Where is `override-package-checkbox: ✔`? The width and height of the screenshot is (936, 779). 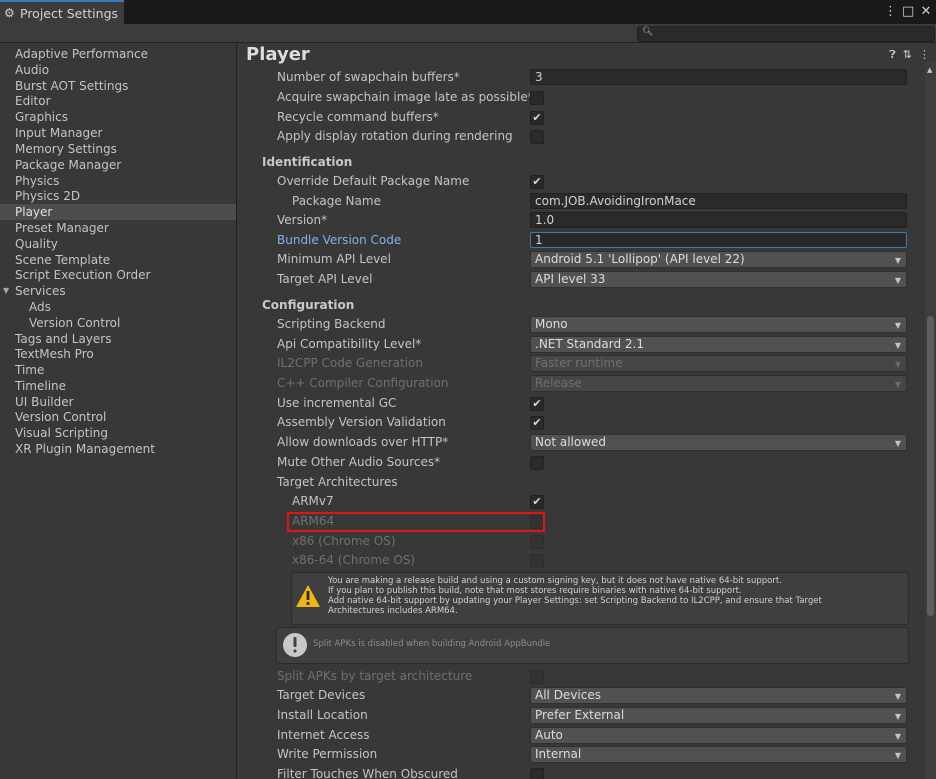
override-package-checkbox: ✔ is located at coordinates (537, 182).